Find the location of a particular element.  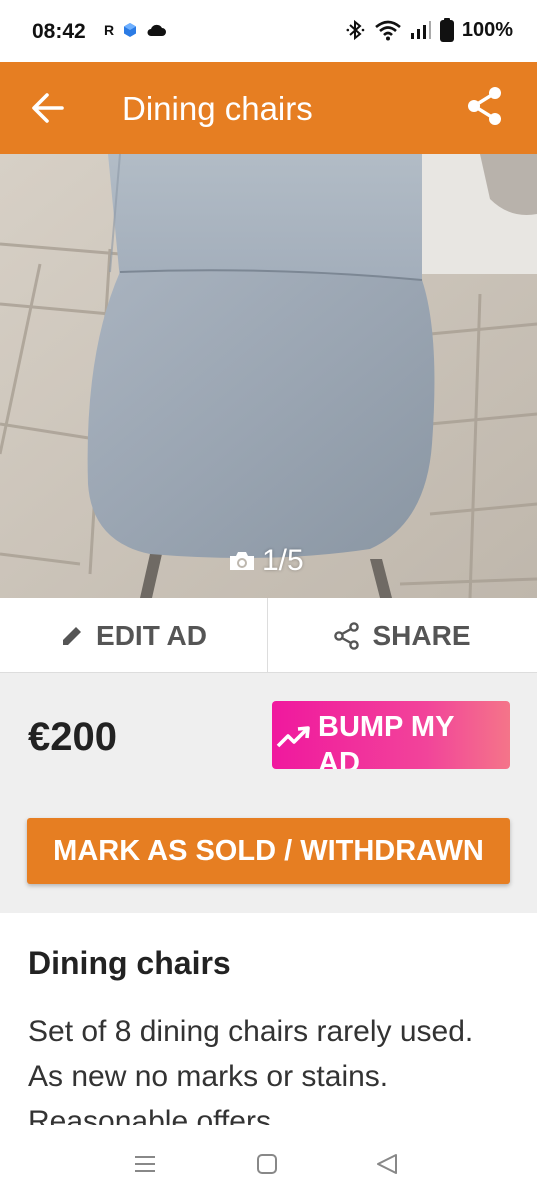

share-button: SHARE is located at coordinates (402, 635).